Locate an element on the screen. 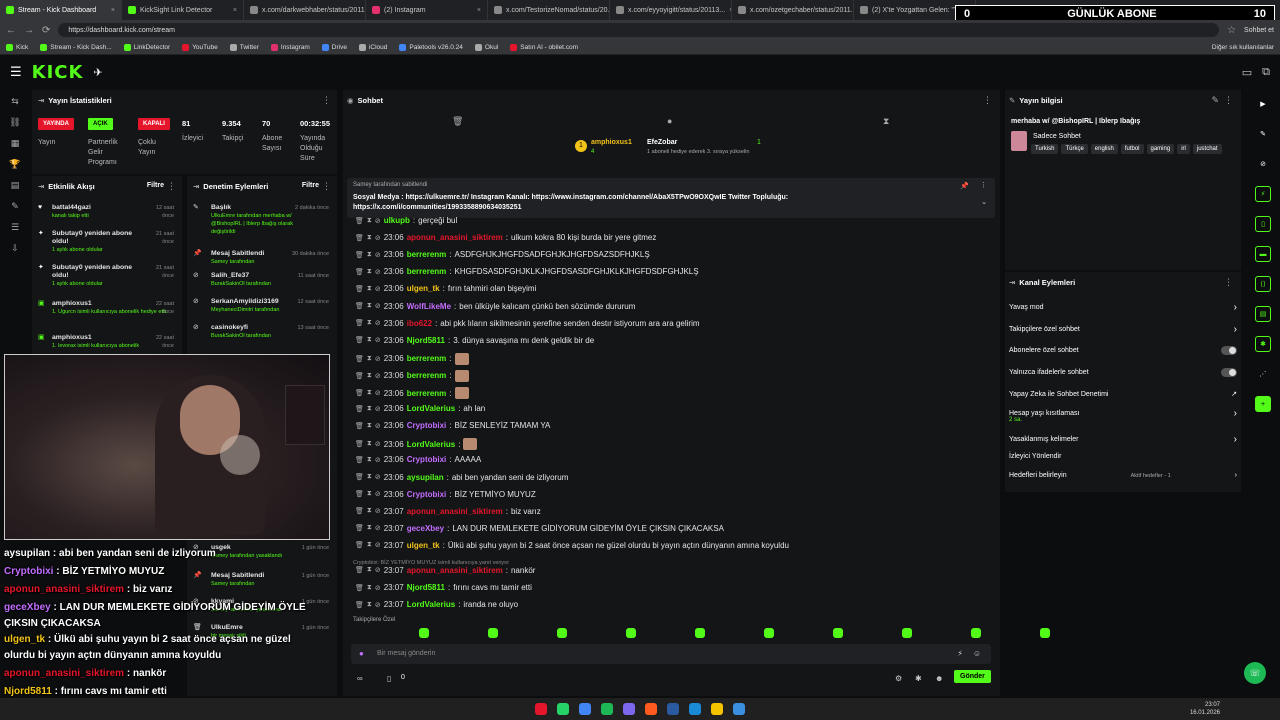  share-icon: ⋰ is located at coordinates (1263, 374).